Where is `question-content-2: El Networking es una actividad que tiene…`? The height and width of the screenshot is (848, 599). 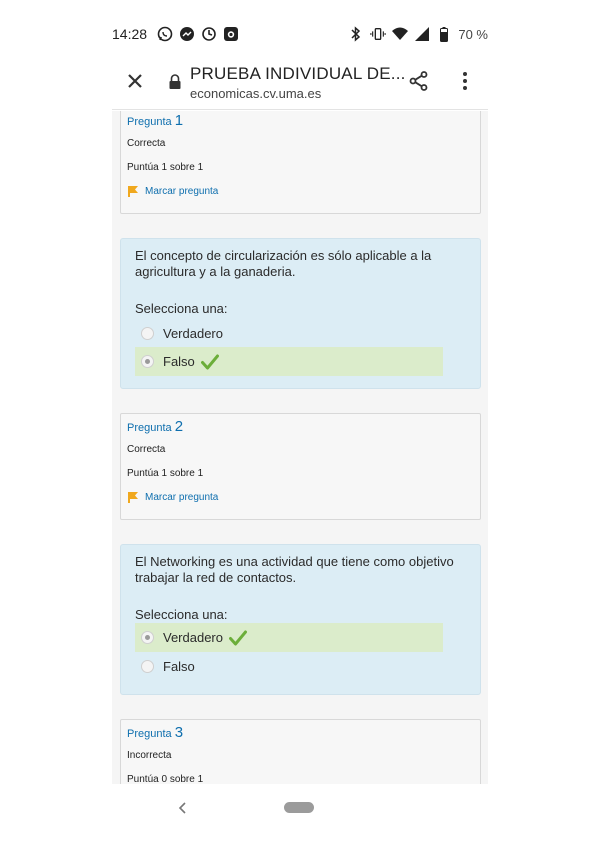
question-content-2: El Networking es una actividad que tiene… is located at coordinates (300, 619).